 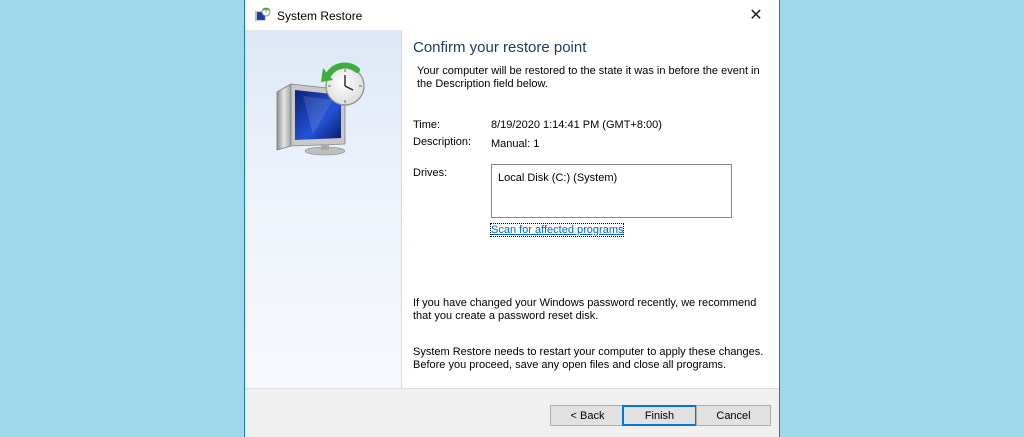 I want to click on list-item: Local Disk (C:) (System), so click(x=557, y=178).